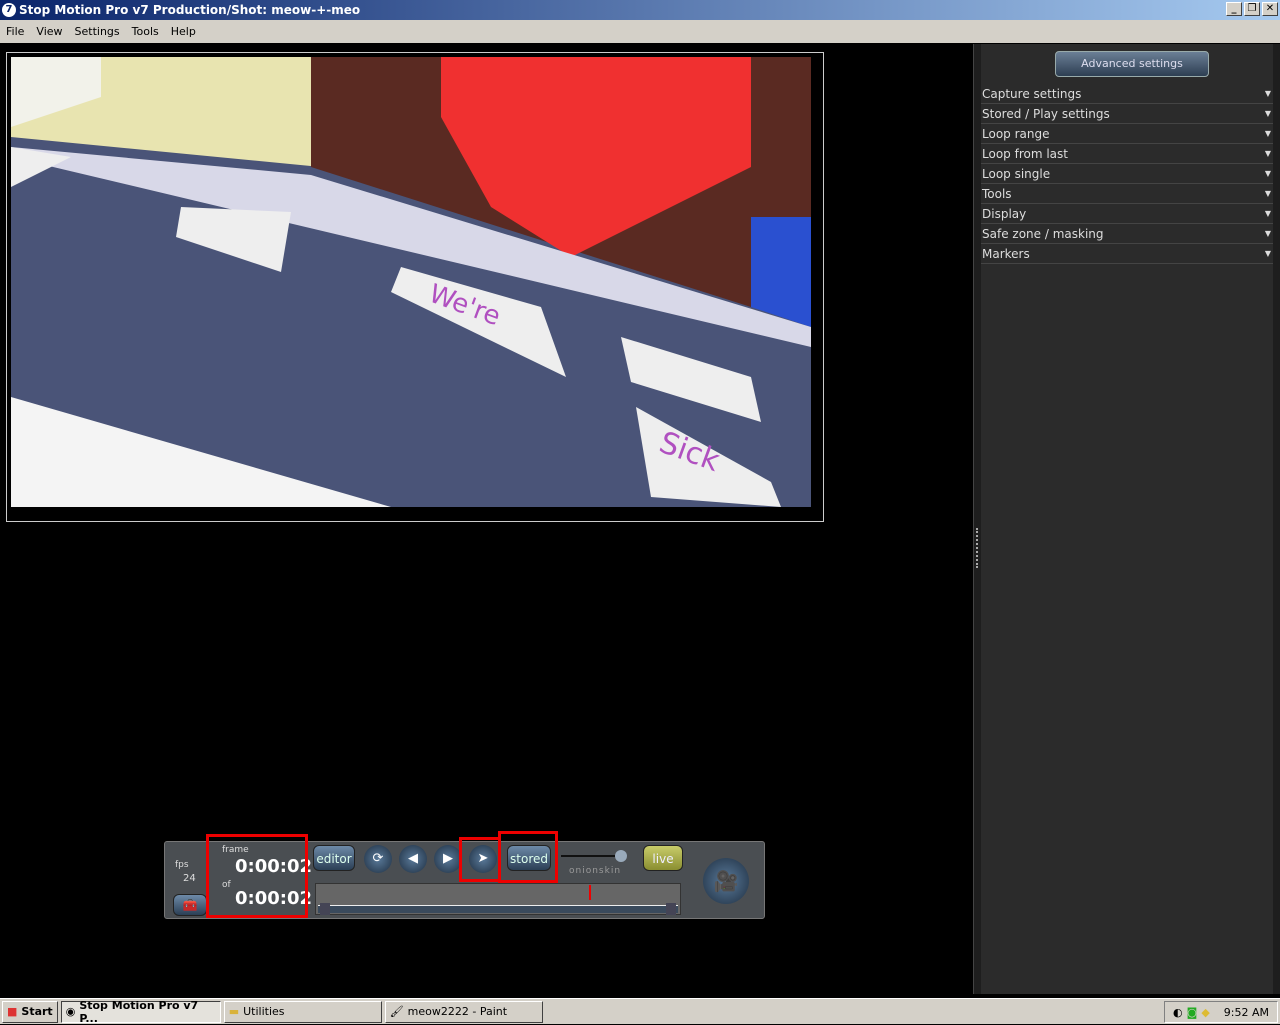  I want to click on timeline, so click(498, 899).